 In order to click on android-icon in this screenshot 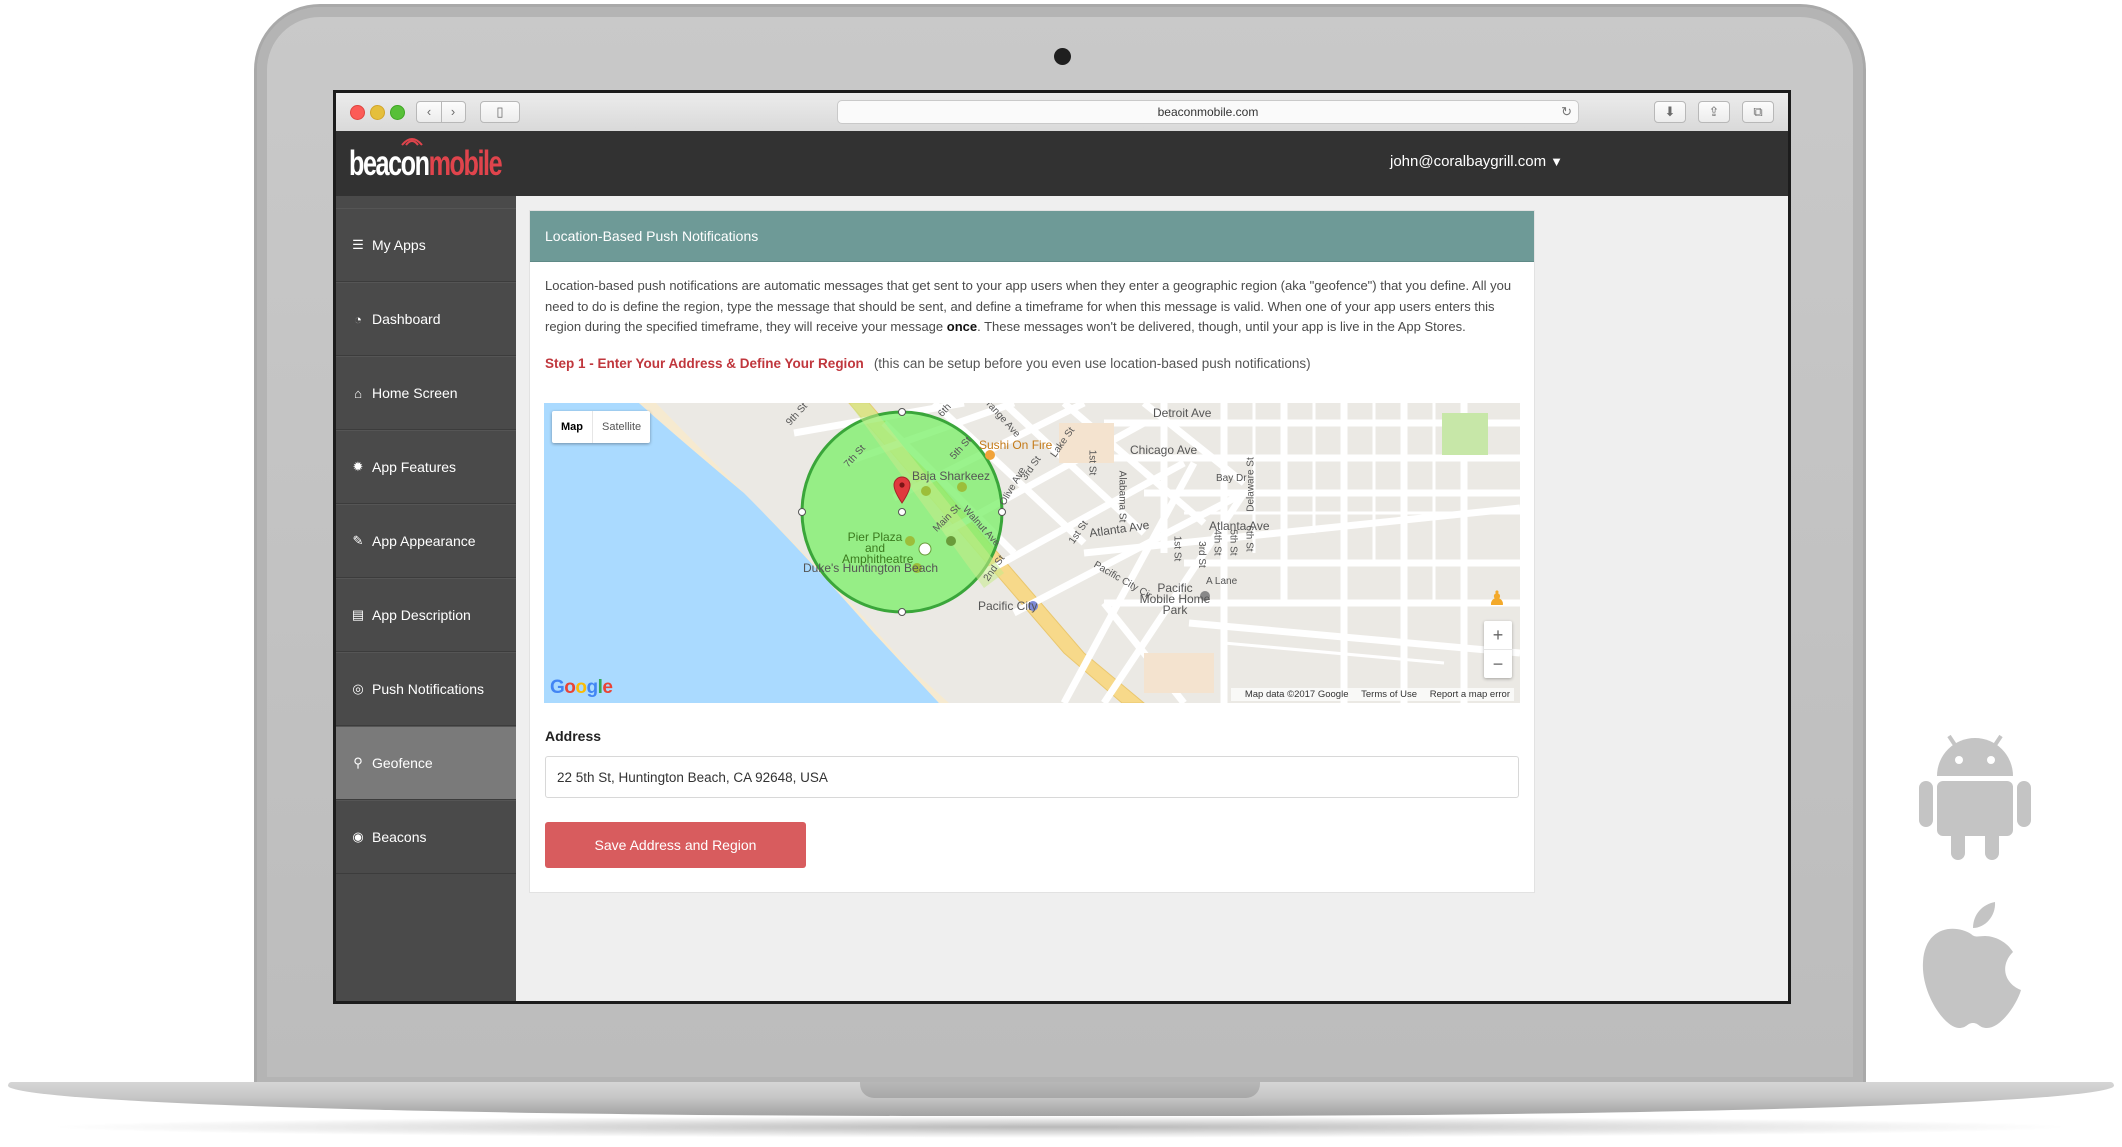, I will do `click(1975, 797)`.